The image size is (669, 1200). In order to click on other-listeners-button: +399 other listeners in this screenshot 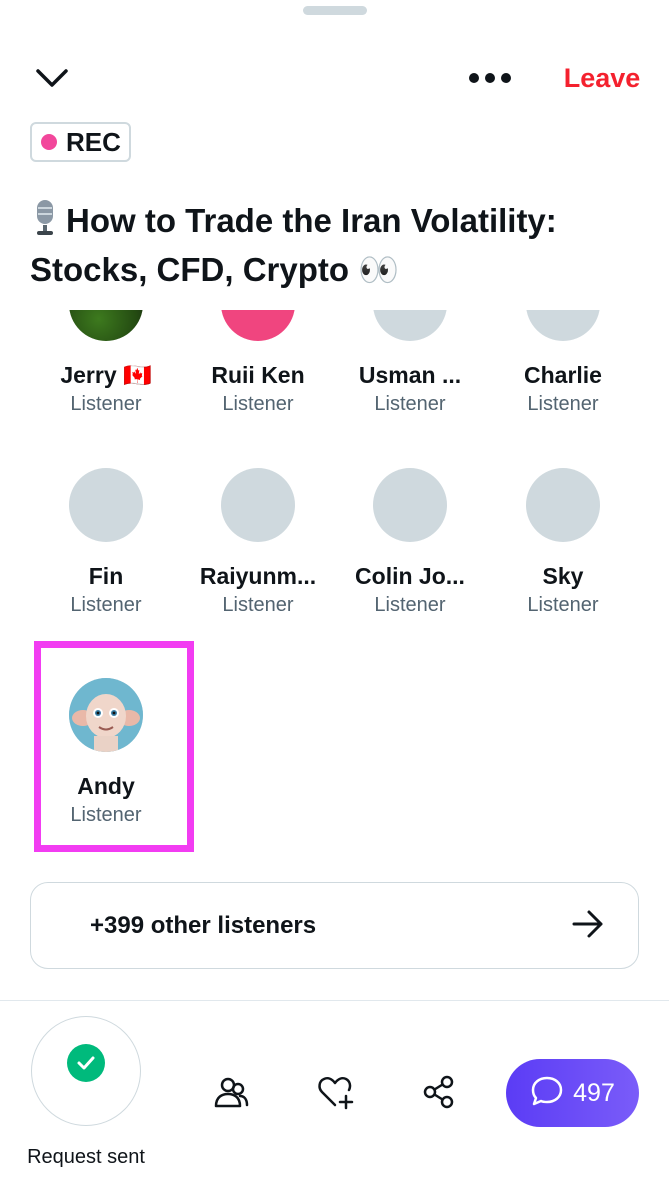, I will do `click(334, 925)`.